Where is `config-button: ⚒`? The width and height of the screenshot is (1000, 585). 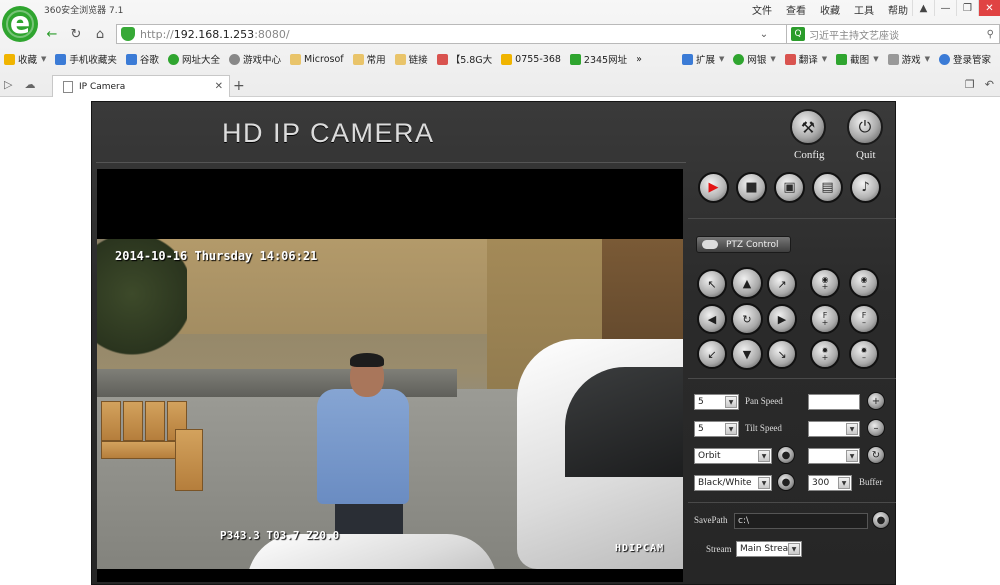
config-button: ⚒ is located at coordinates (808, 127).